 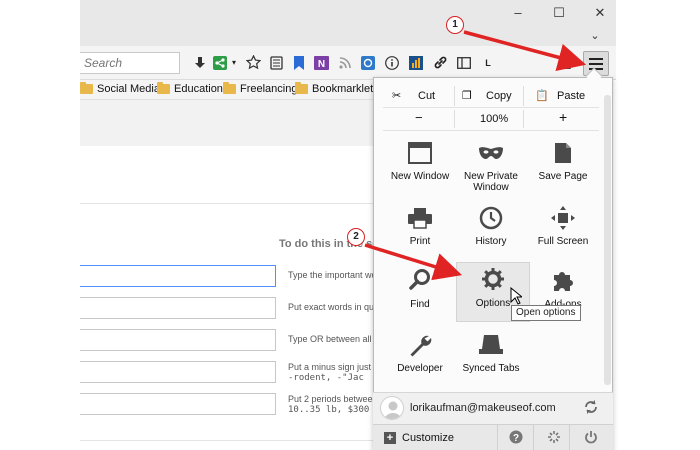 What do you see at coordinates (455, 25) in the screenshot?
I see `step-1-callout: 1` at bounding box center [455, 25].